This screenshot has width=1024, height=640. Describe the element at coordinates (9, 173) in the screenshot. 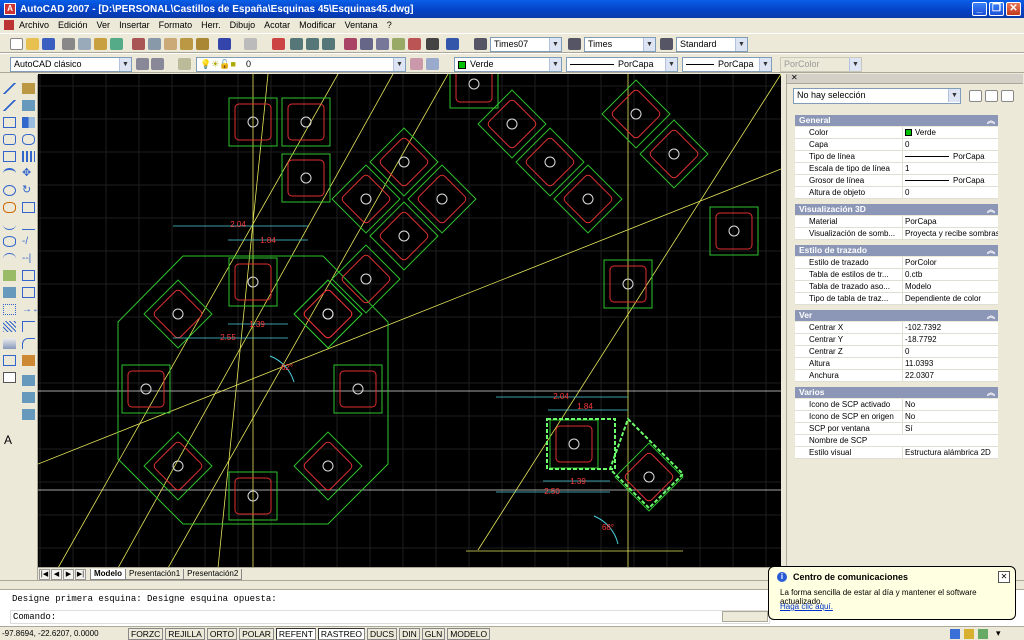

I see `arc-icon` at that location.